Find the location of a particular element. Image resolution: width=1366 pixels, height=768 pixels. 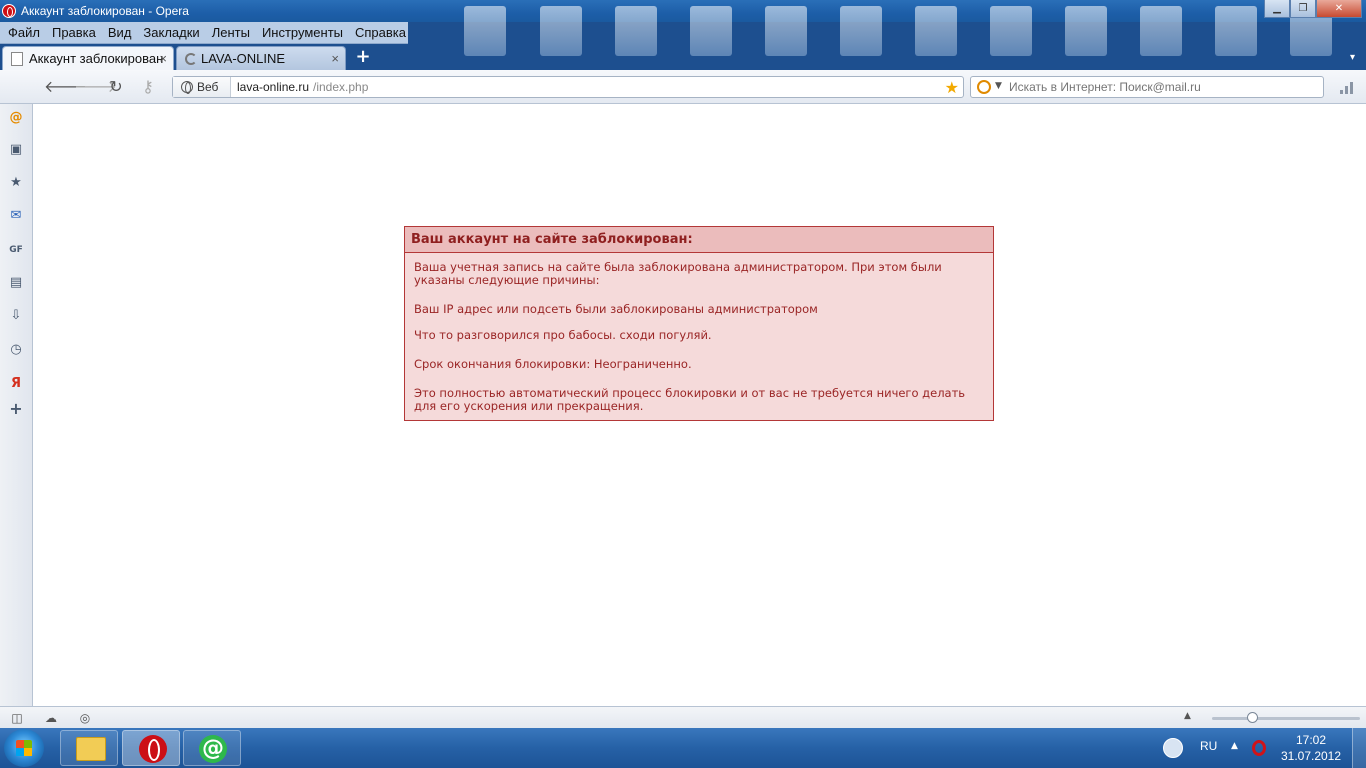

search-box: ▼ is located at coordinates (1147, 87).